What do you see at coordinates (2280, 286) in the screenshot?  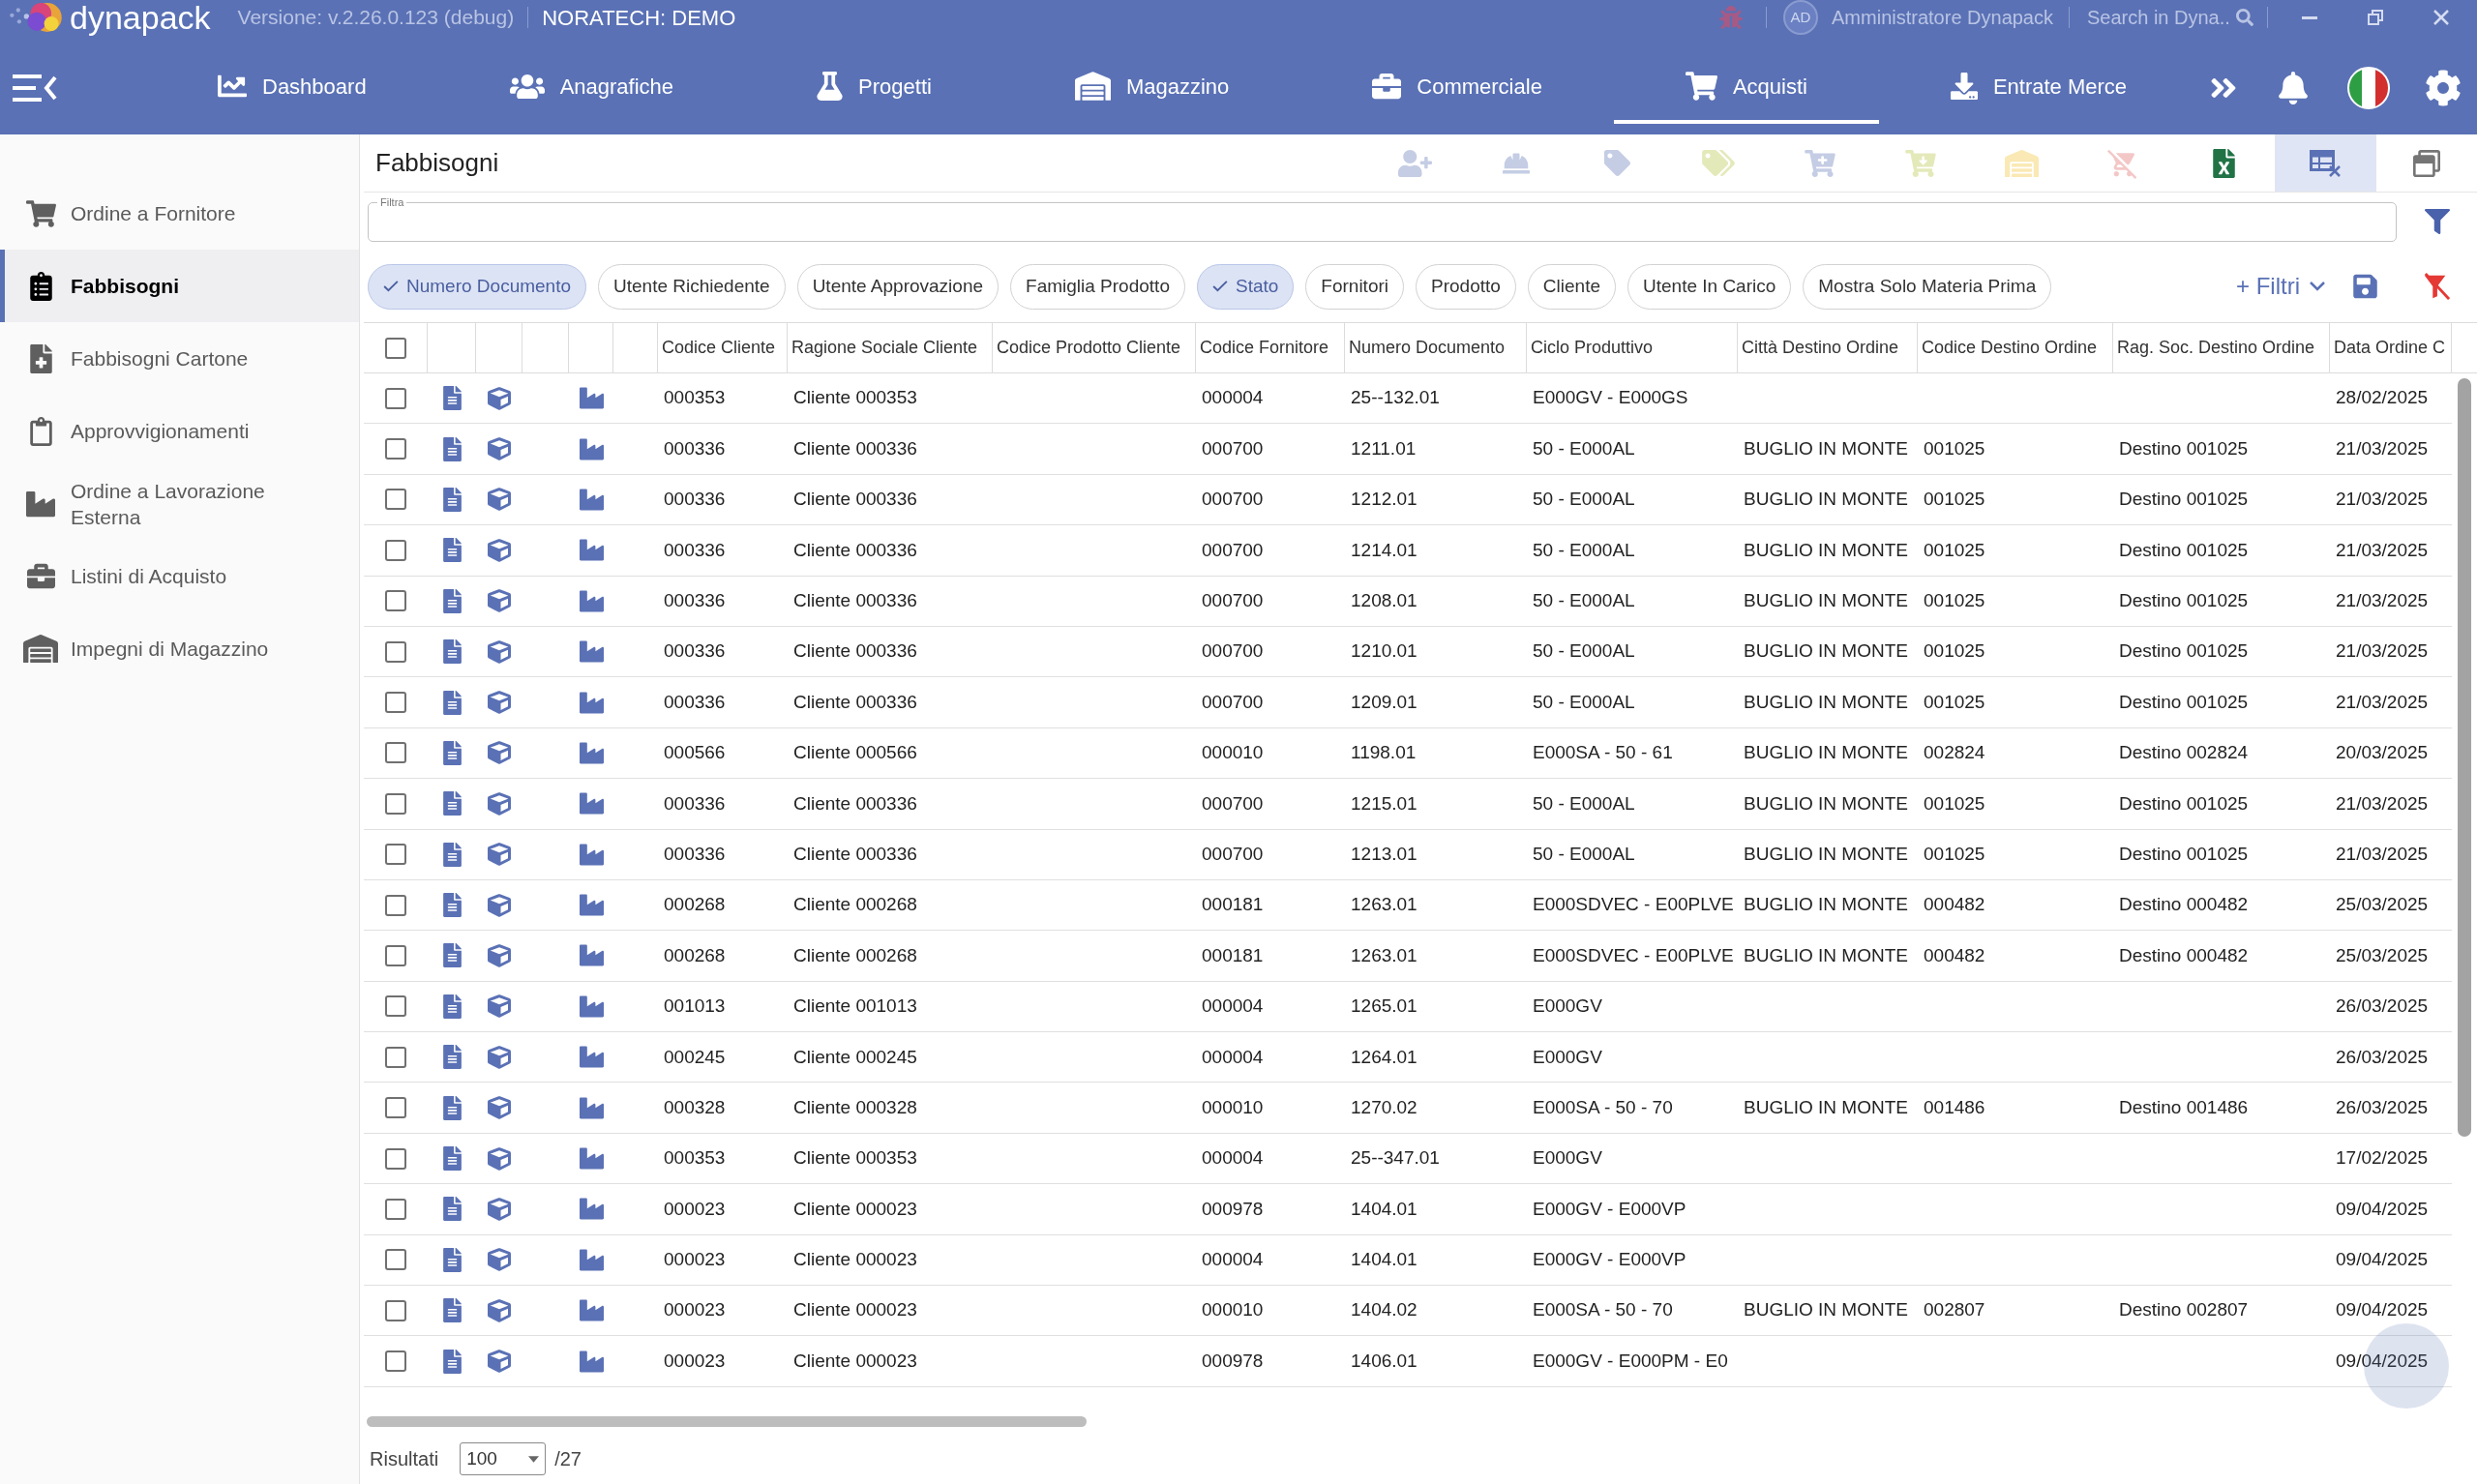 I see `filters-button: + Filtri` at bounding box center [2280, 286].